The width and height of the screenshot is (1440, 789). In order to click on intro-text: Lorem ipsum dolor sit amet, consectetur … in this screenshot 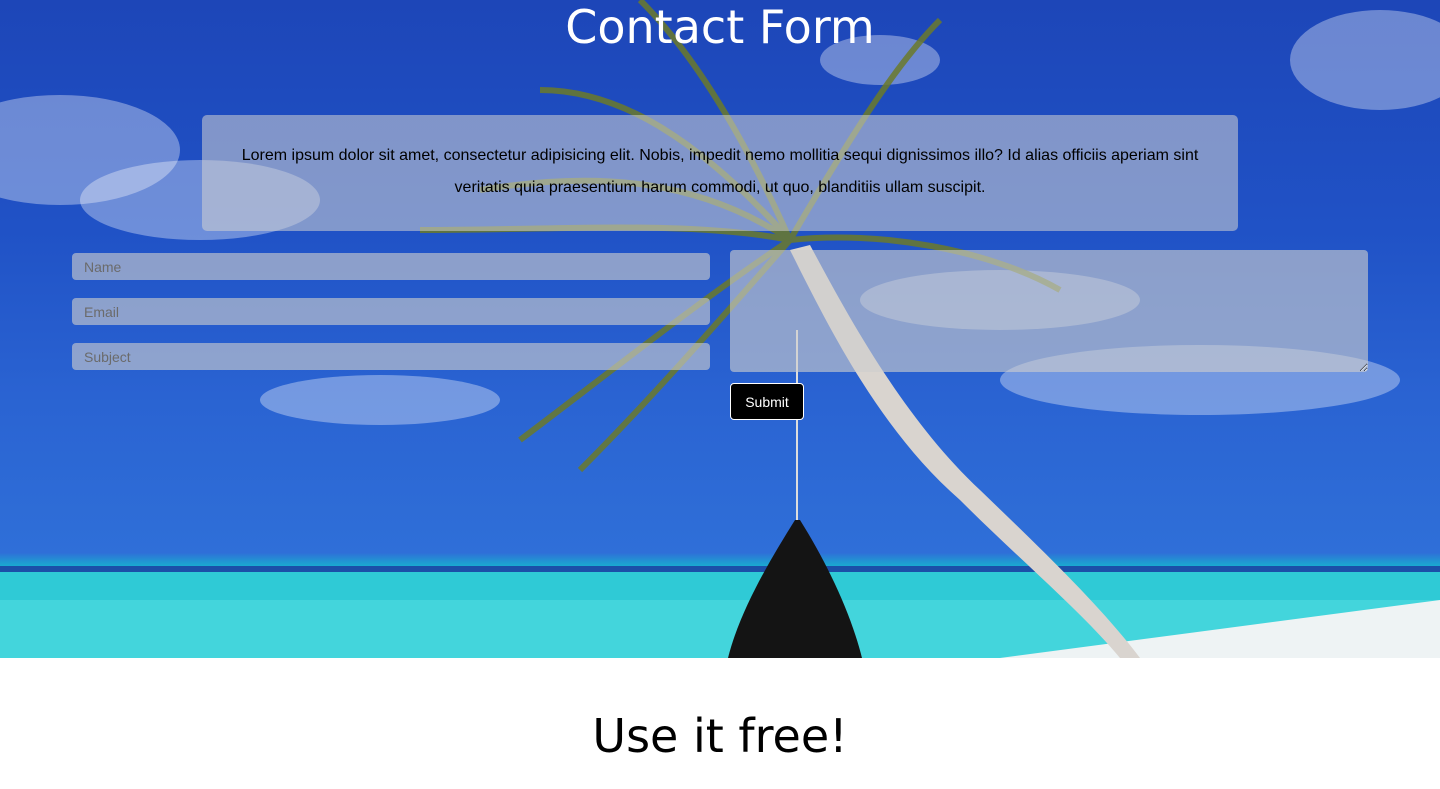, I will do `click(720, 171)`.